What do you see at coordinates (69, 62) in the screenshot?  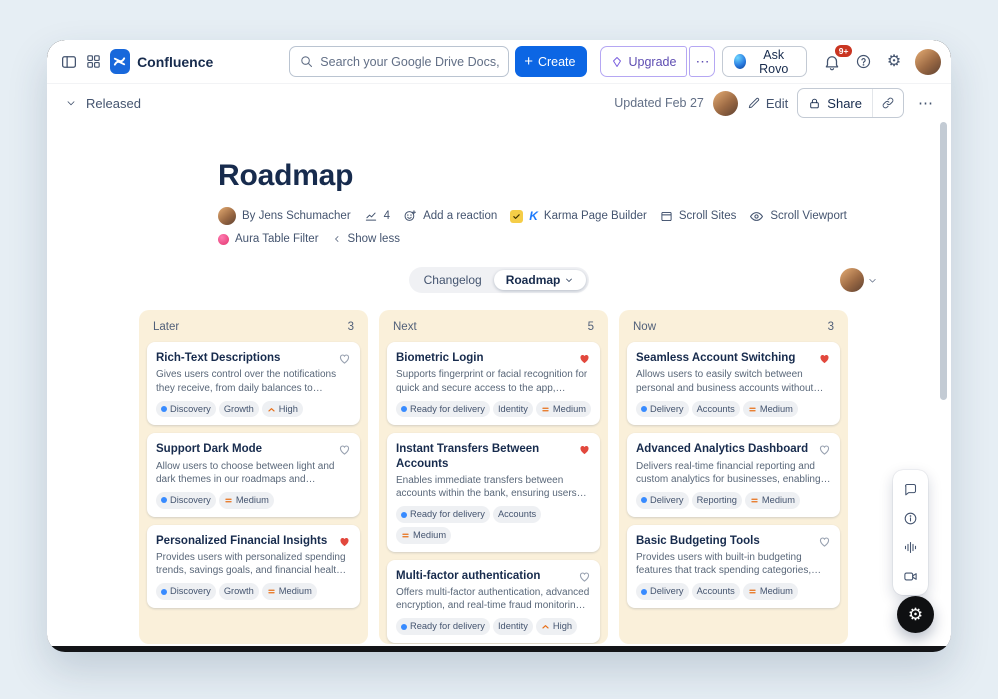 I see `sidebar-toggle-button` at bounding box center [69, 62].